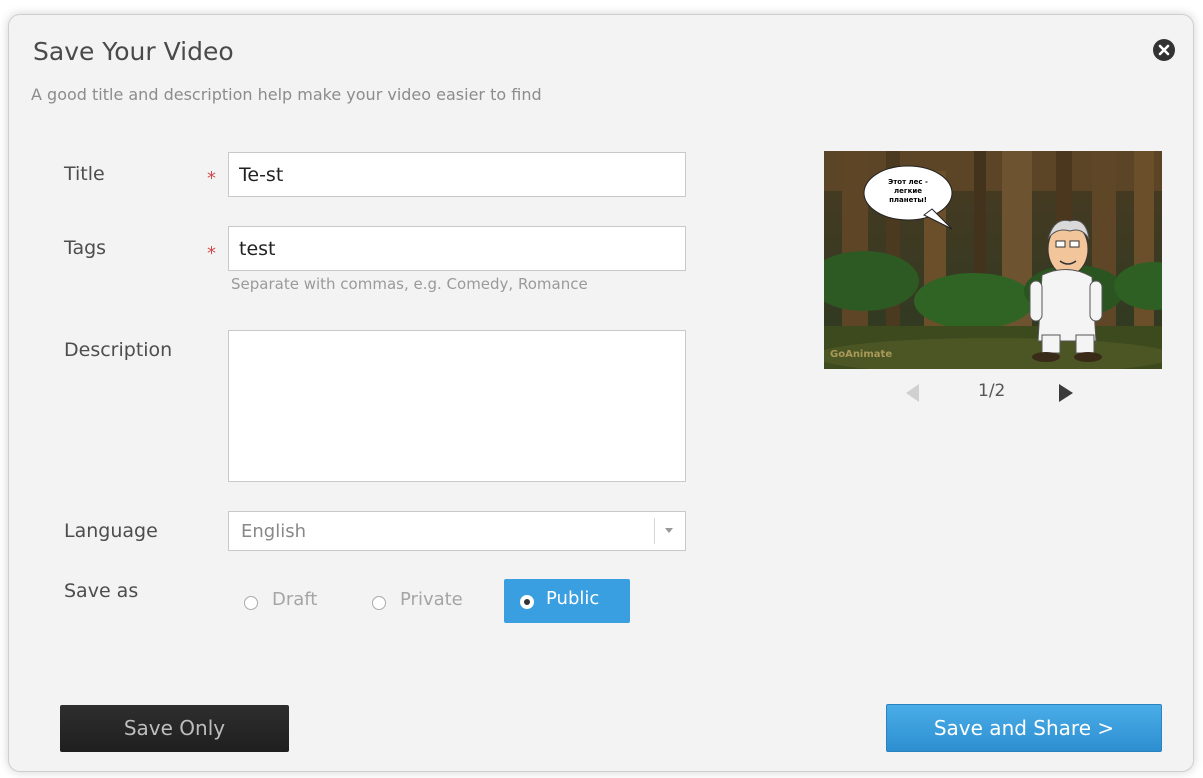  What do you see at coordinates (174, 728) in the screenshot?
I see `save-only-button: Save Only` at bounding box center [174, 728].